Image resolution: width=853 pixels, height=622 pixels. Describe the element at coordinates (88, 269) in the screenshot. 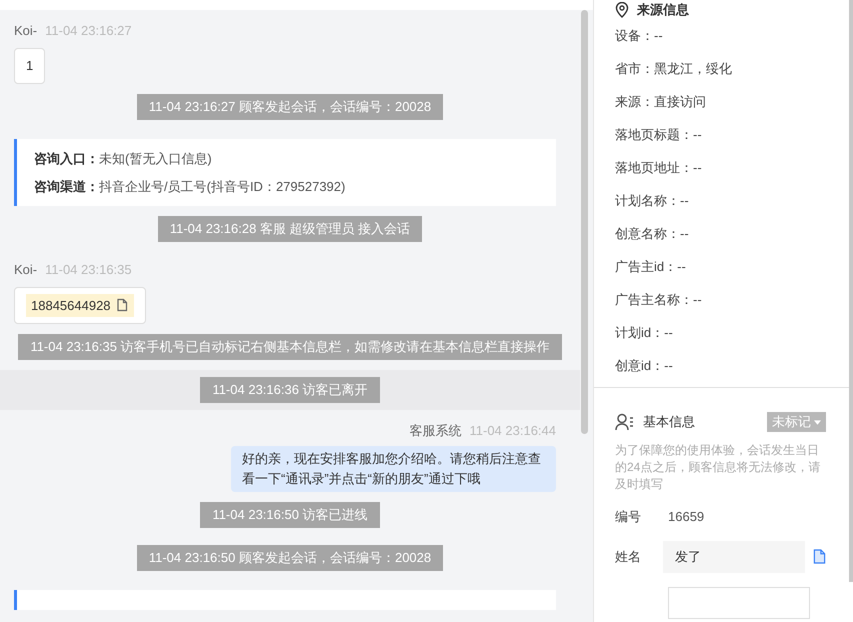

I see `message-time: 11-04 23:16:35` at that location.